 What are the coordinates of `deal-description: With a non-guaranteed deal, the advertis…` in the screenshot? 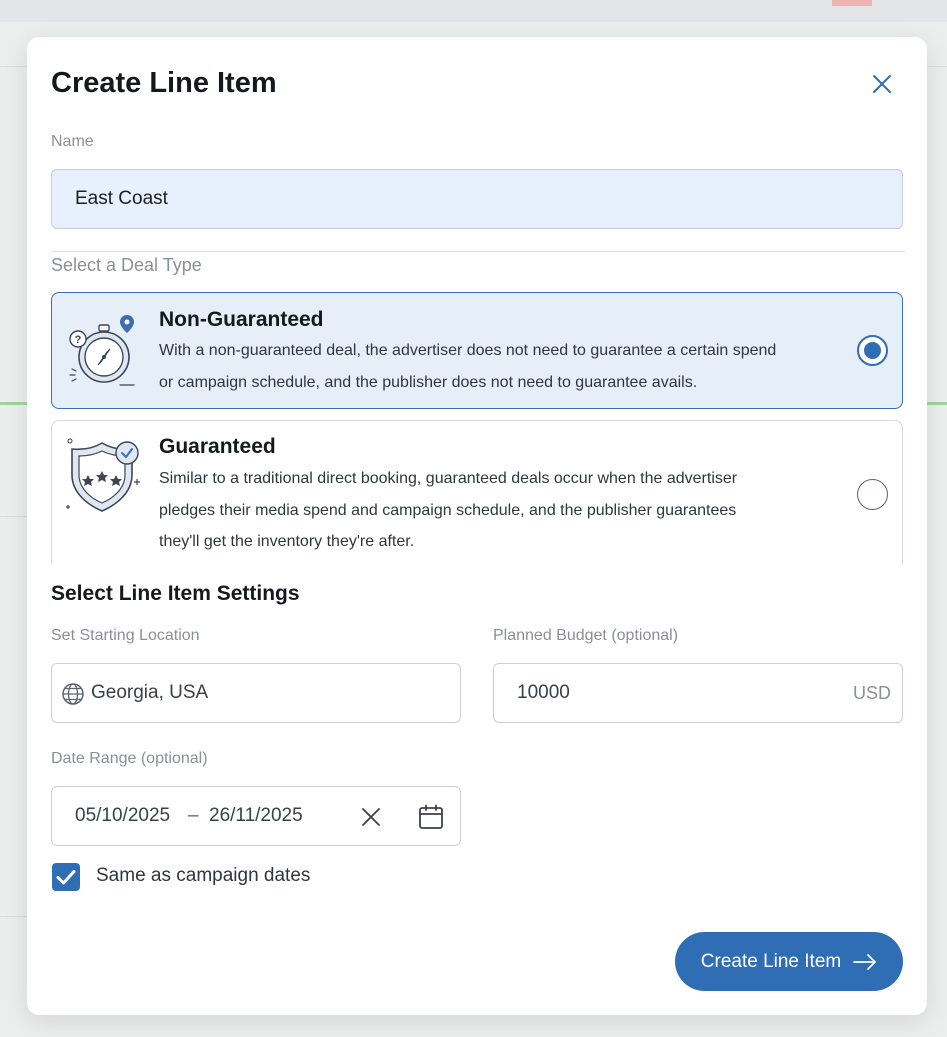 It's located at (491, 366).